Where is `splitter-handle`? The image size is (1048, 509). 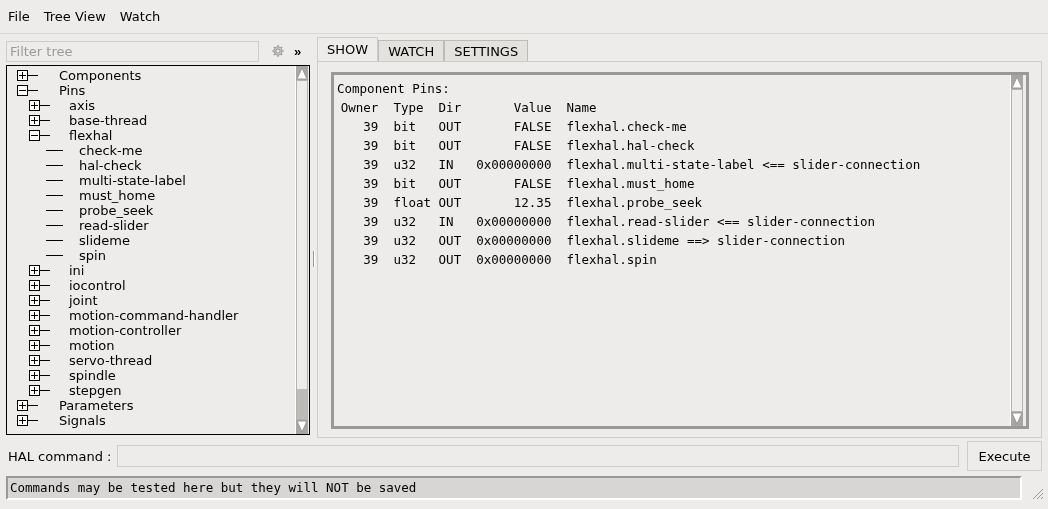 splitter-handle is located at coordinates (313, 258).